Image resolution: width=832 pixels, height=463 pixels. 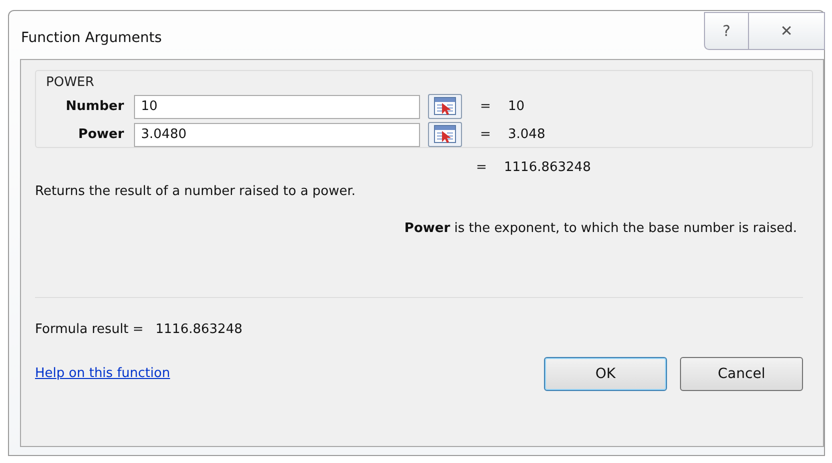 I want to click on argument-input: 3.0480, so click(x=277, y=134).